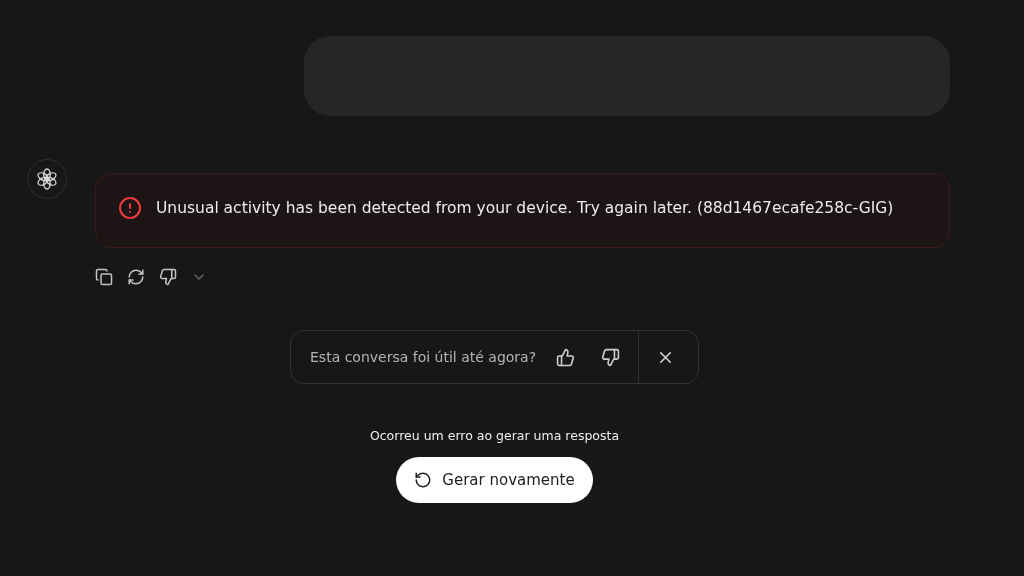 The height and width of the screenshot is (576, 1024). I want to click on error-text: Unusual activity has been detected from your device. Try again later. (88d1467ecafe258c-GIG), so click(525, 208).